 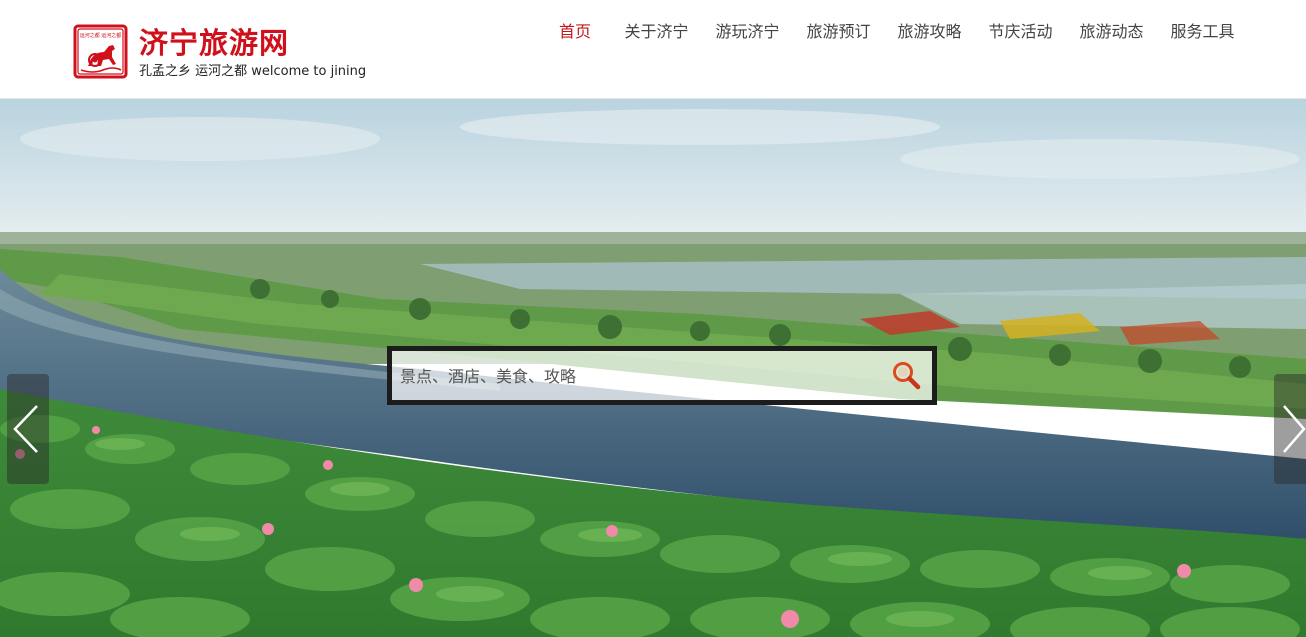 I want to click on banner-next-button, so click(x=1290, y=429).